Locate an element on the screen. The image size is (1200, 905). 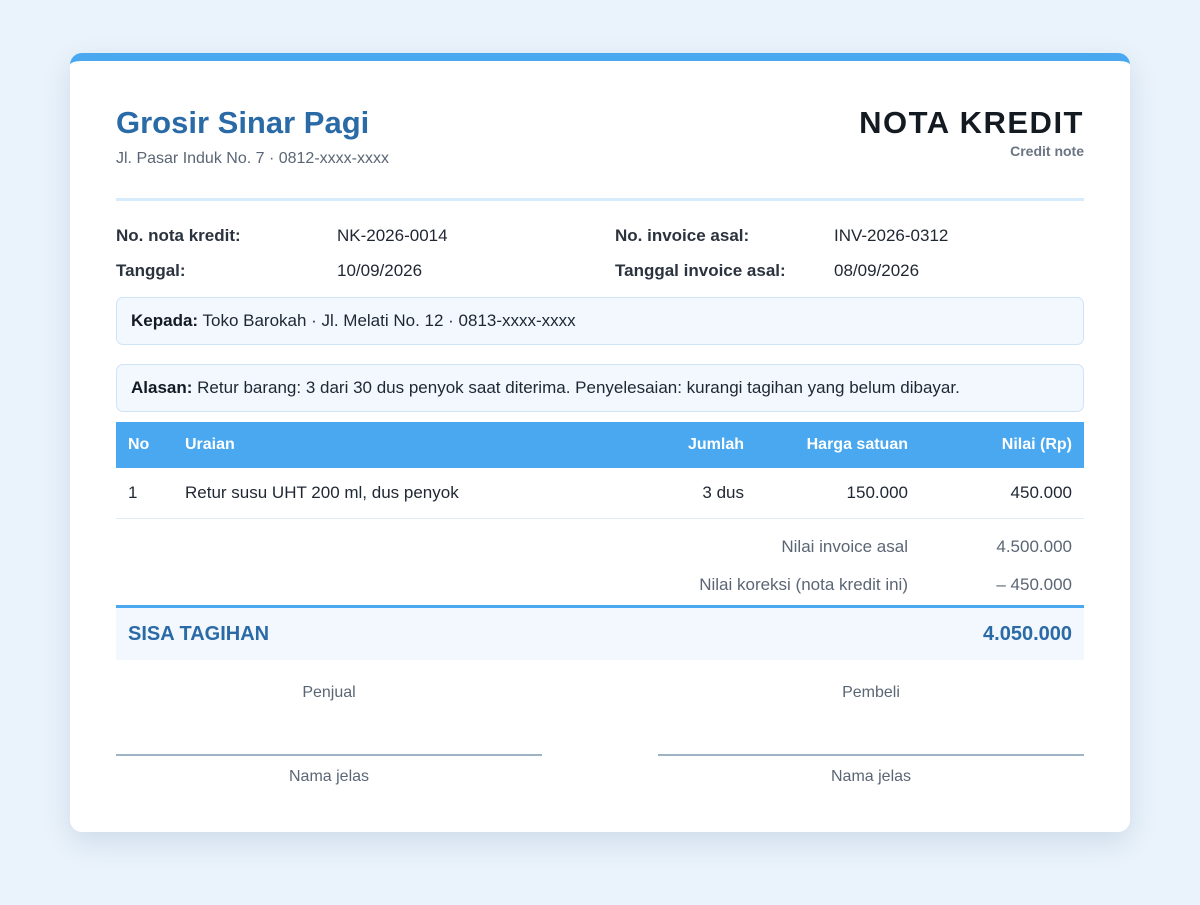
original-value: 4.500.000 is located at coordinates (1034, 546).